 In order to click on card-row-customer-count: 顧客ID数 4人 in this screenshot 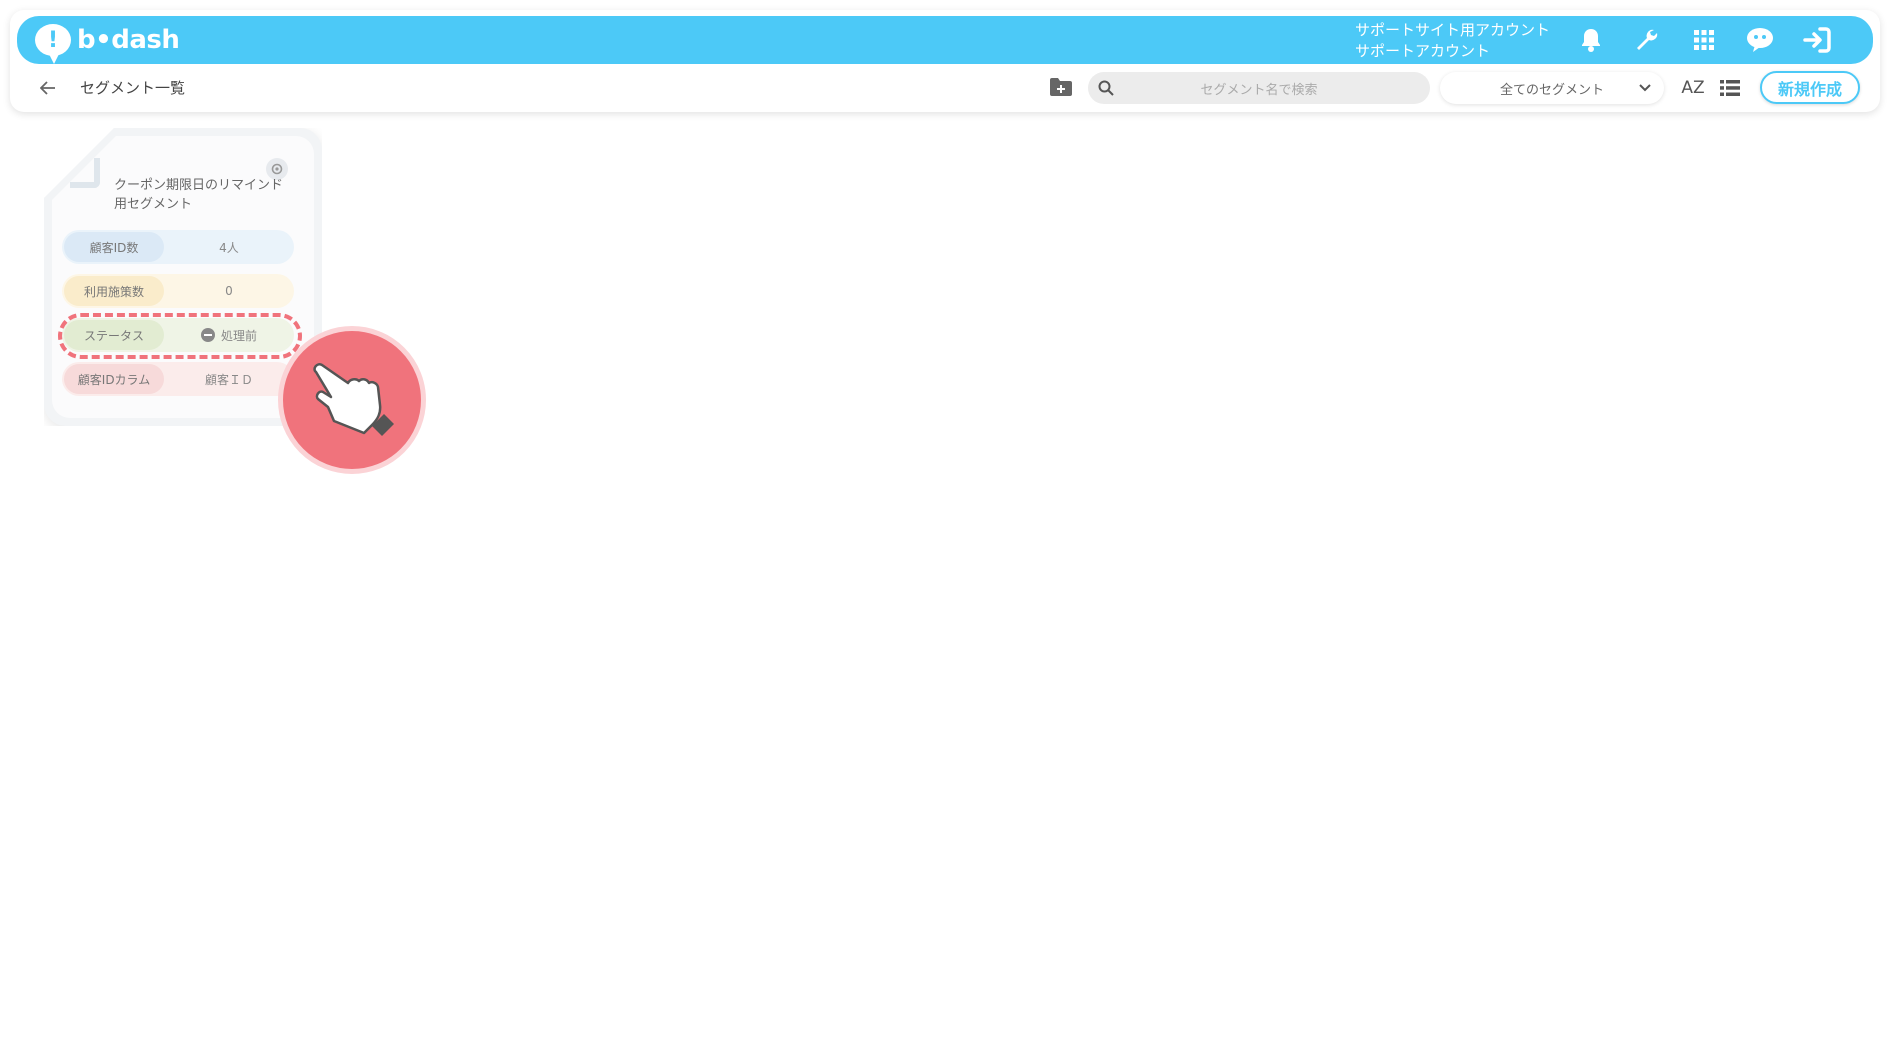, I will do `click(178, 247)`.